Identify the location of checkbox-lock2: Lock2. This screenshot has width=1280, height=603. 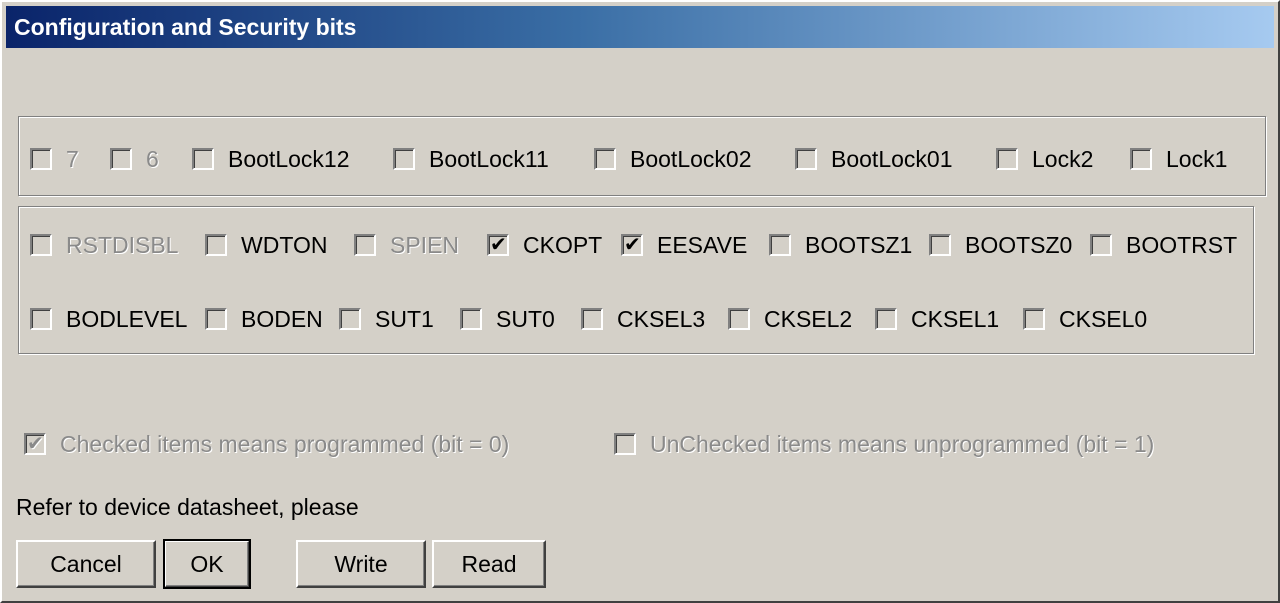
(1044, 159).